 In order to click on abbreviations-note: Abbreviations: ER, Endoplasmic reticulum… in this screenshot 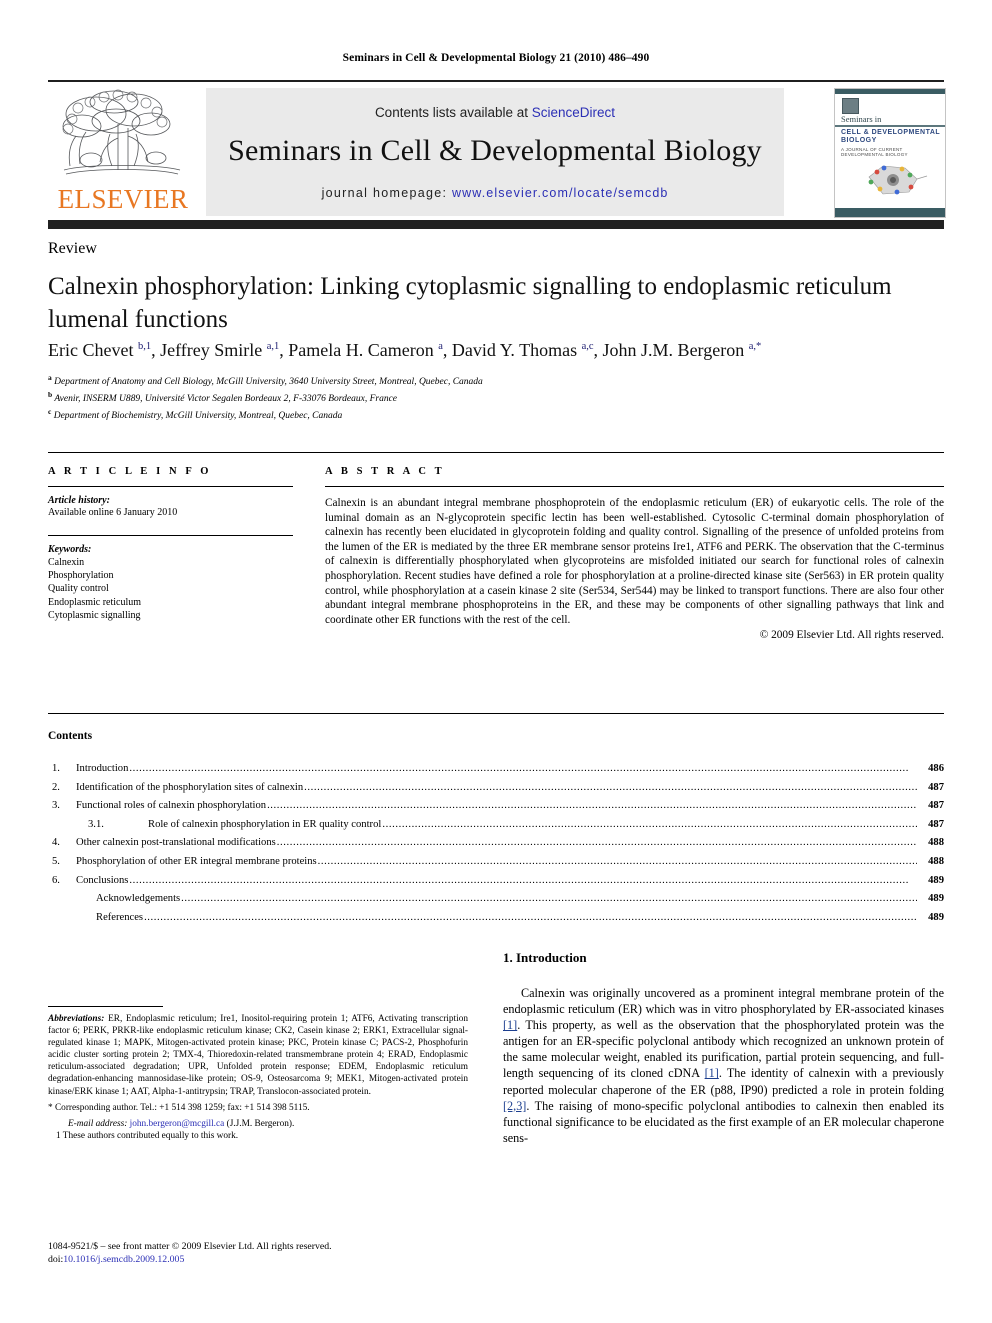, I will do `click(258, 1055)`.